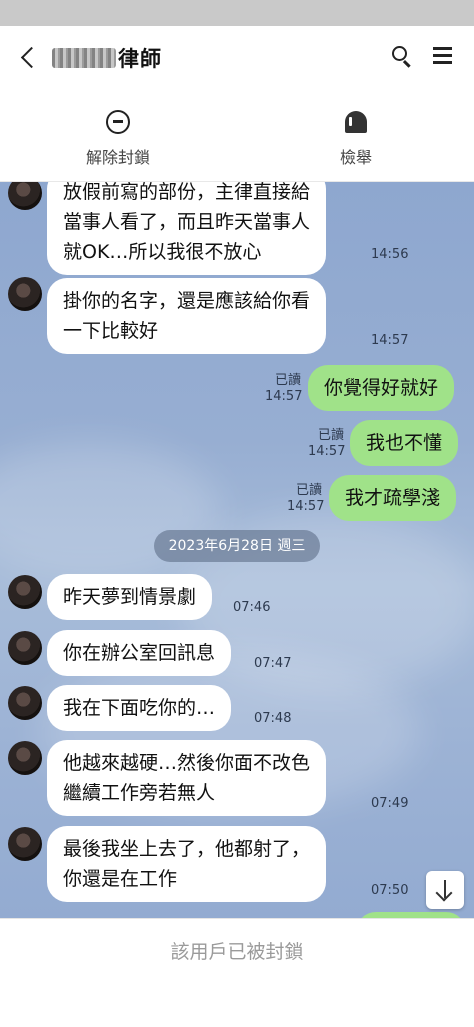 The height and width of the screenshot is (1027, 474). What do you see at coordinates (237, 13) in the screenshot?
I see `status-bar` at bounding box center [237, 13].